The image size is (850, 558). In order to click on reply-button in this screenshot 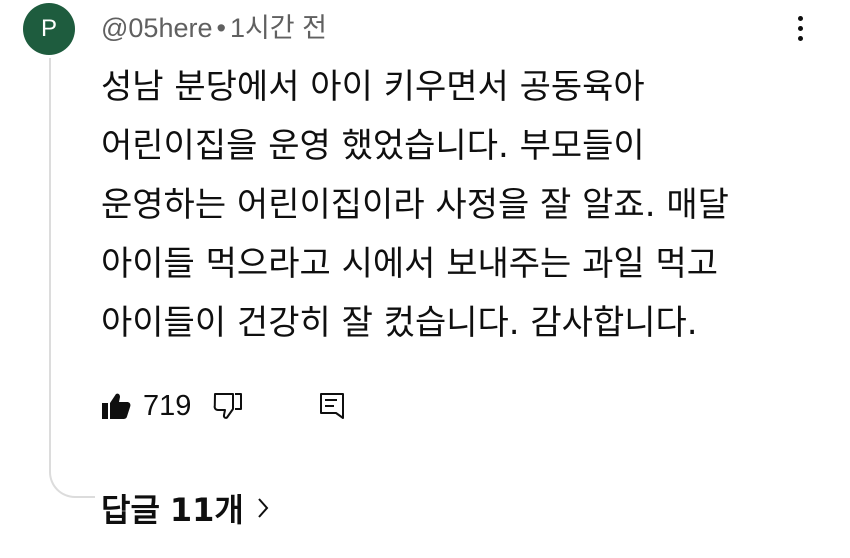, I will do `click(332, 406)`.